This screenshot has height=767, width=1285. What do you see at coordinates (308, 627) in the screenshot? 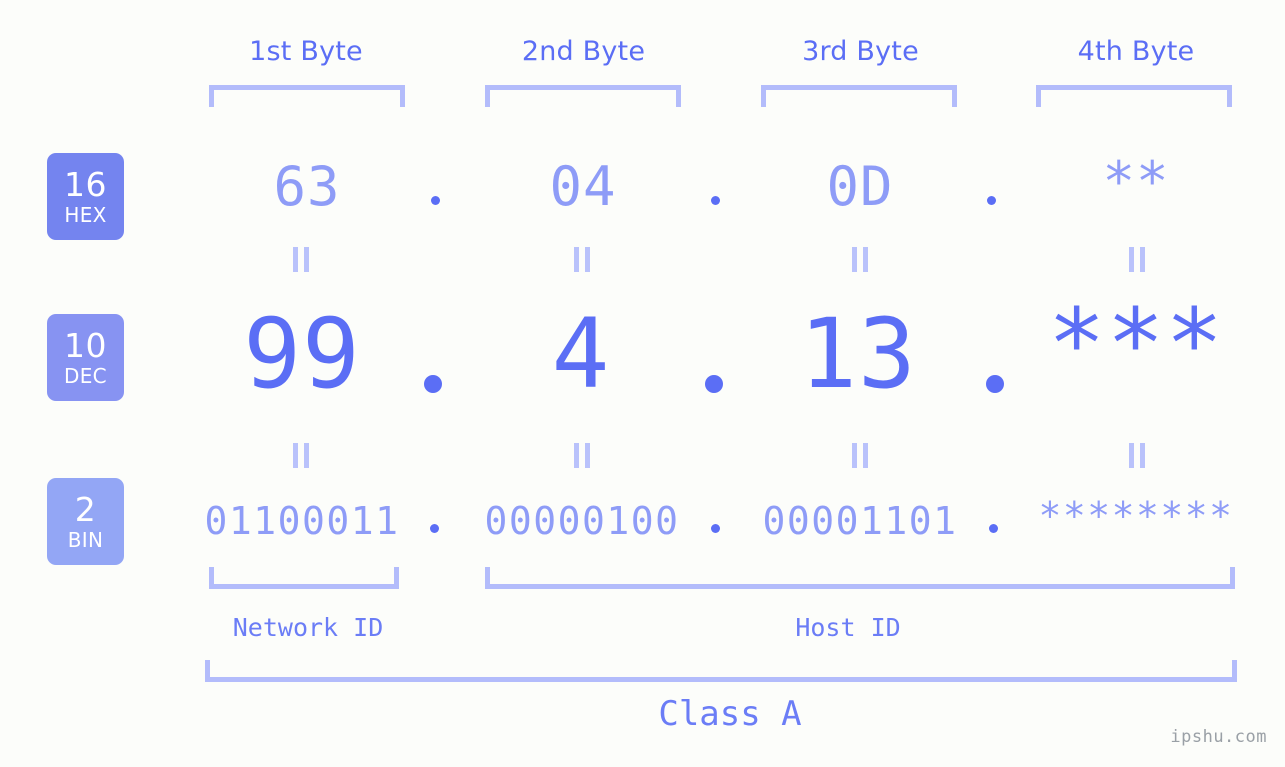
I see `network-id-label: Network ID` at bounding box center [308, 627].